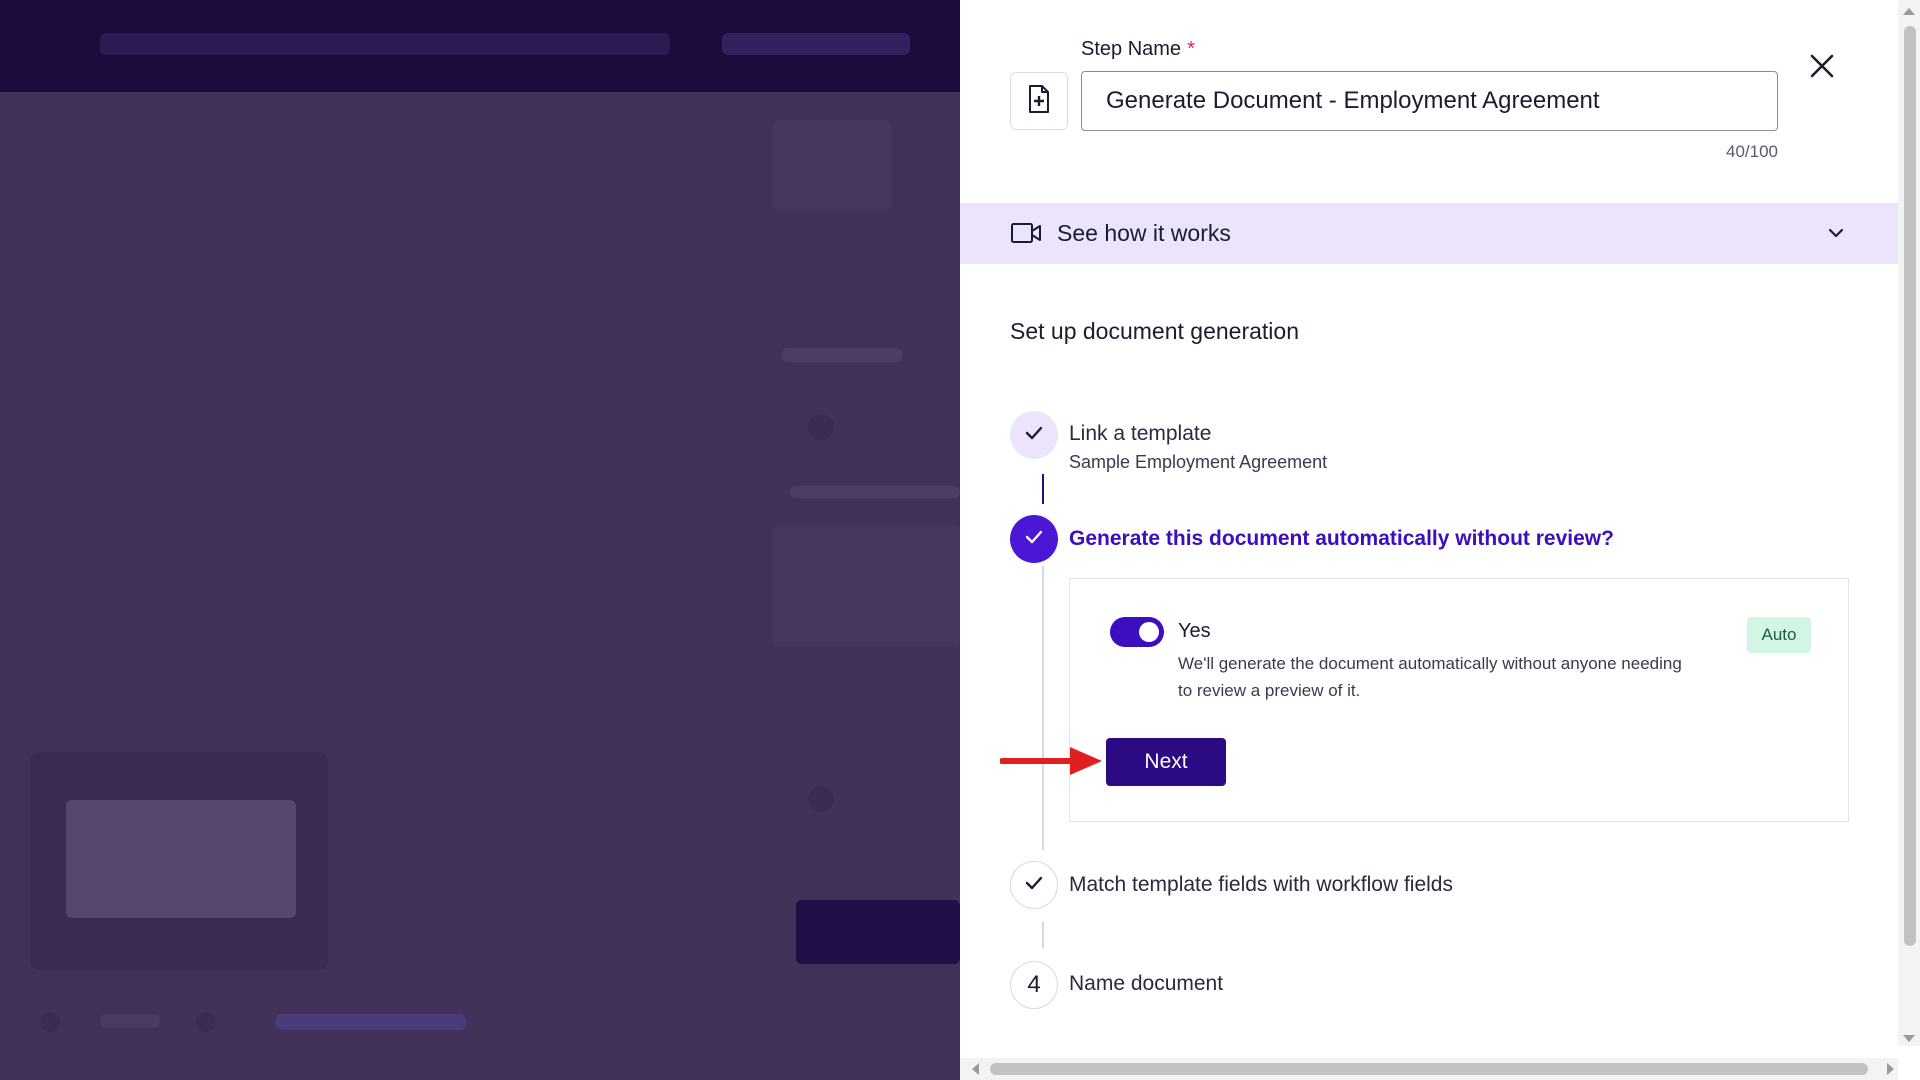 The width and height of the screenshot is (1920, 1080). Describe the element at coordinates (1909, 1038) in the screenshot. I see `scroll-down-arrow-icon` at that location.